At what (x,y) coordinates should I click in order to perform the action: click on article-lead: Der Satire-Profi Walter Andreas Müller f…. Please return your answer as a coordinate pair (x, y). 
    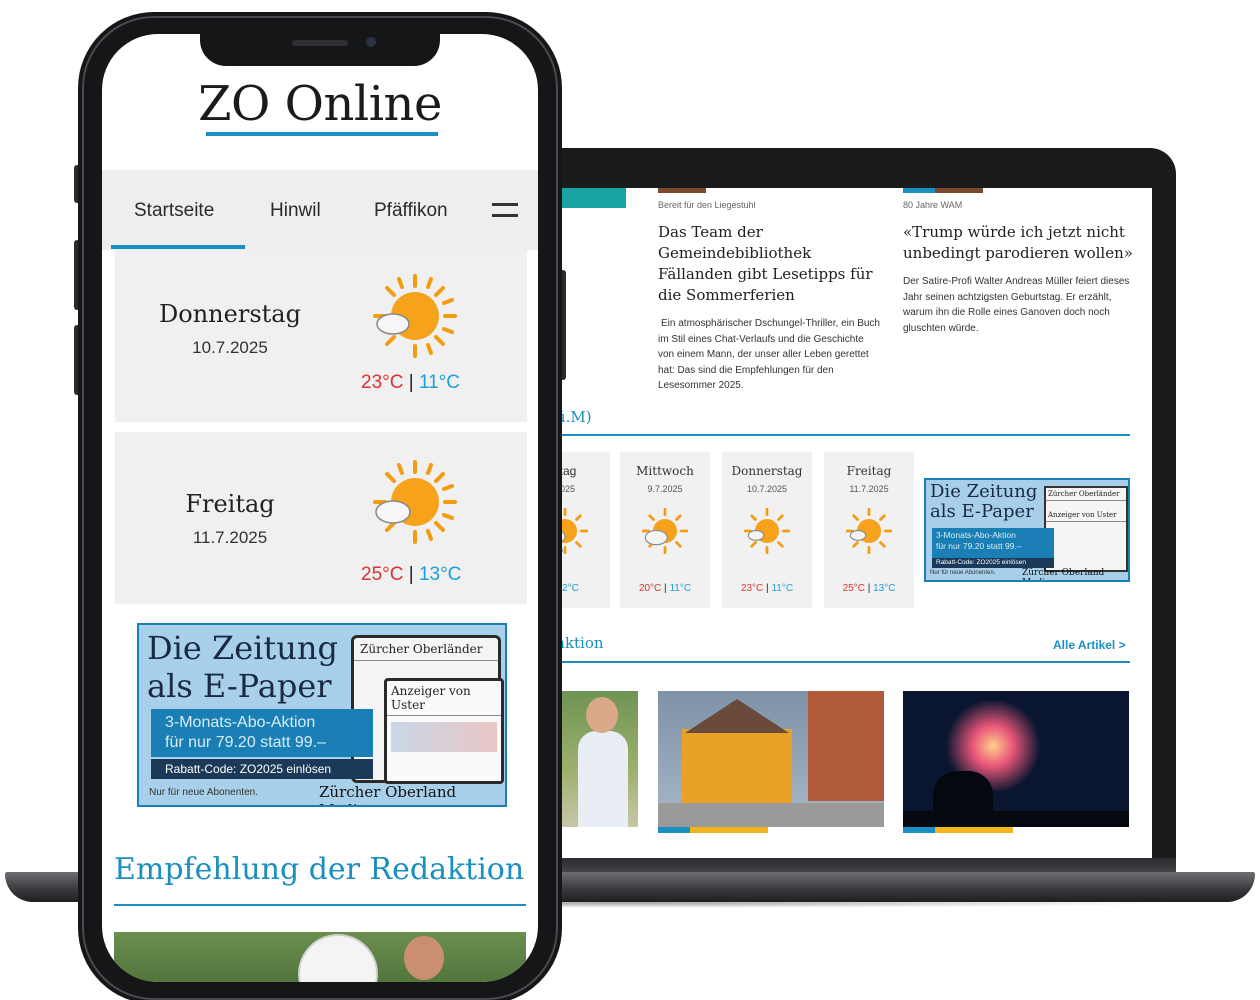
    Looking at the image, I should click on (1016, 305).